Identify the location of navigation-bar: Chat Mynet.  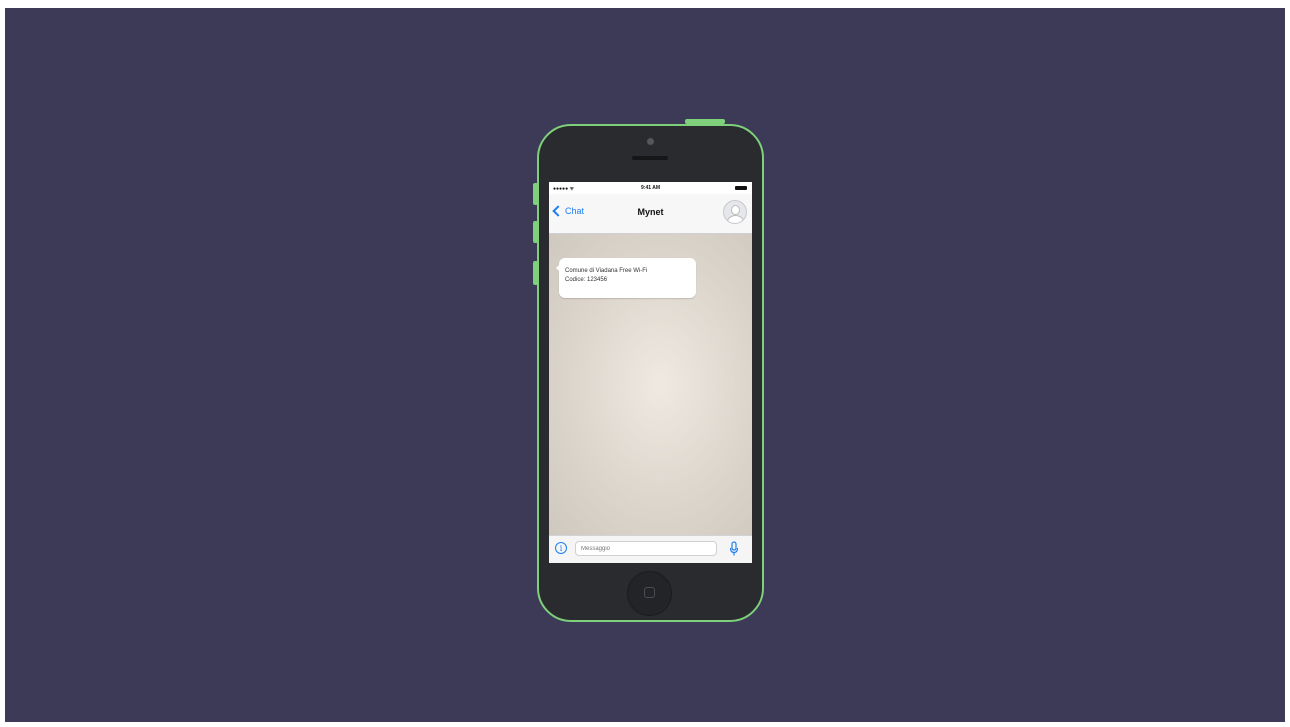
(650, 214).